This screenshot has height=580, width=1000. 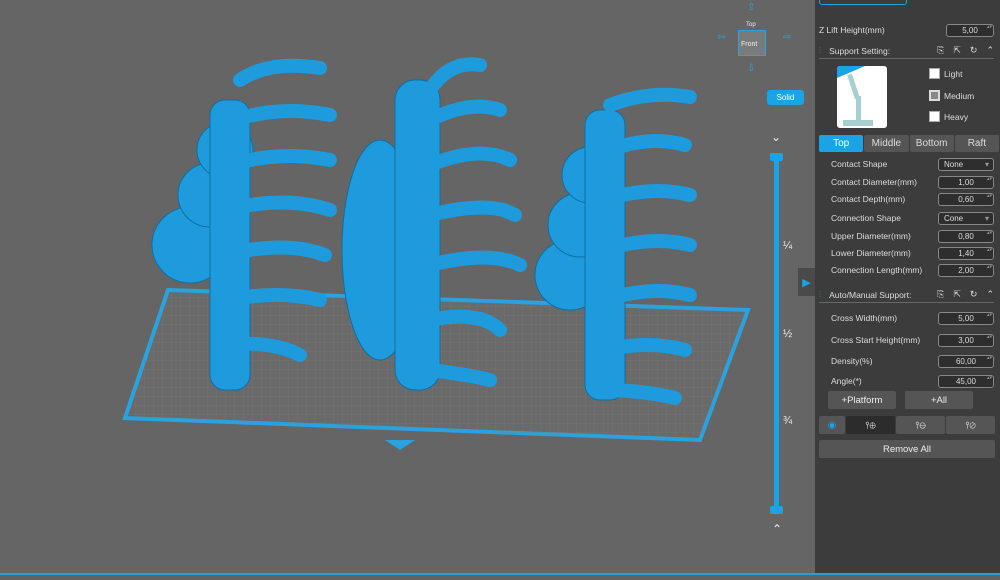 I want to click on add-support-icon: ⫯⊕, so click(x=870, y=425).